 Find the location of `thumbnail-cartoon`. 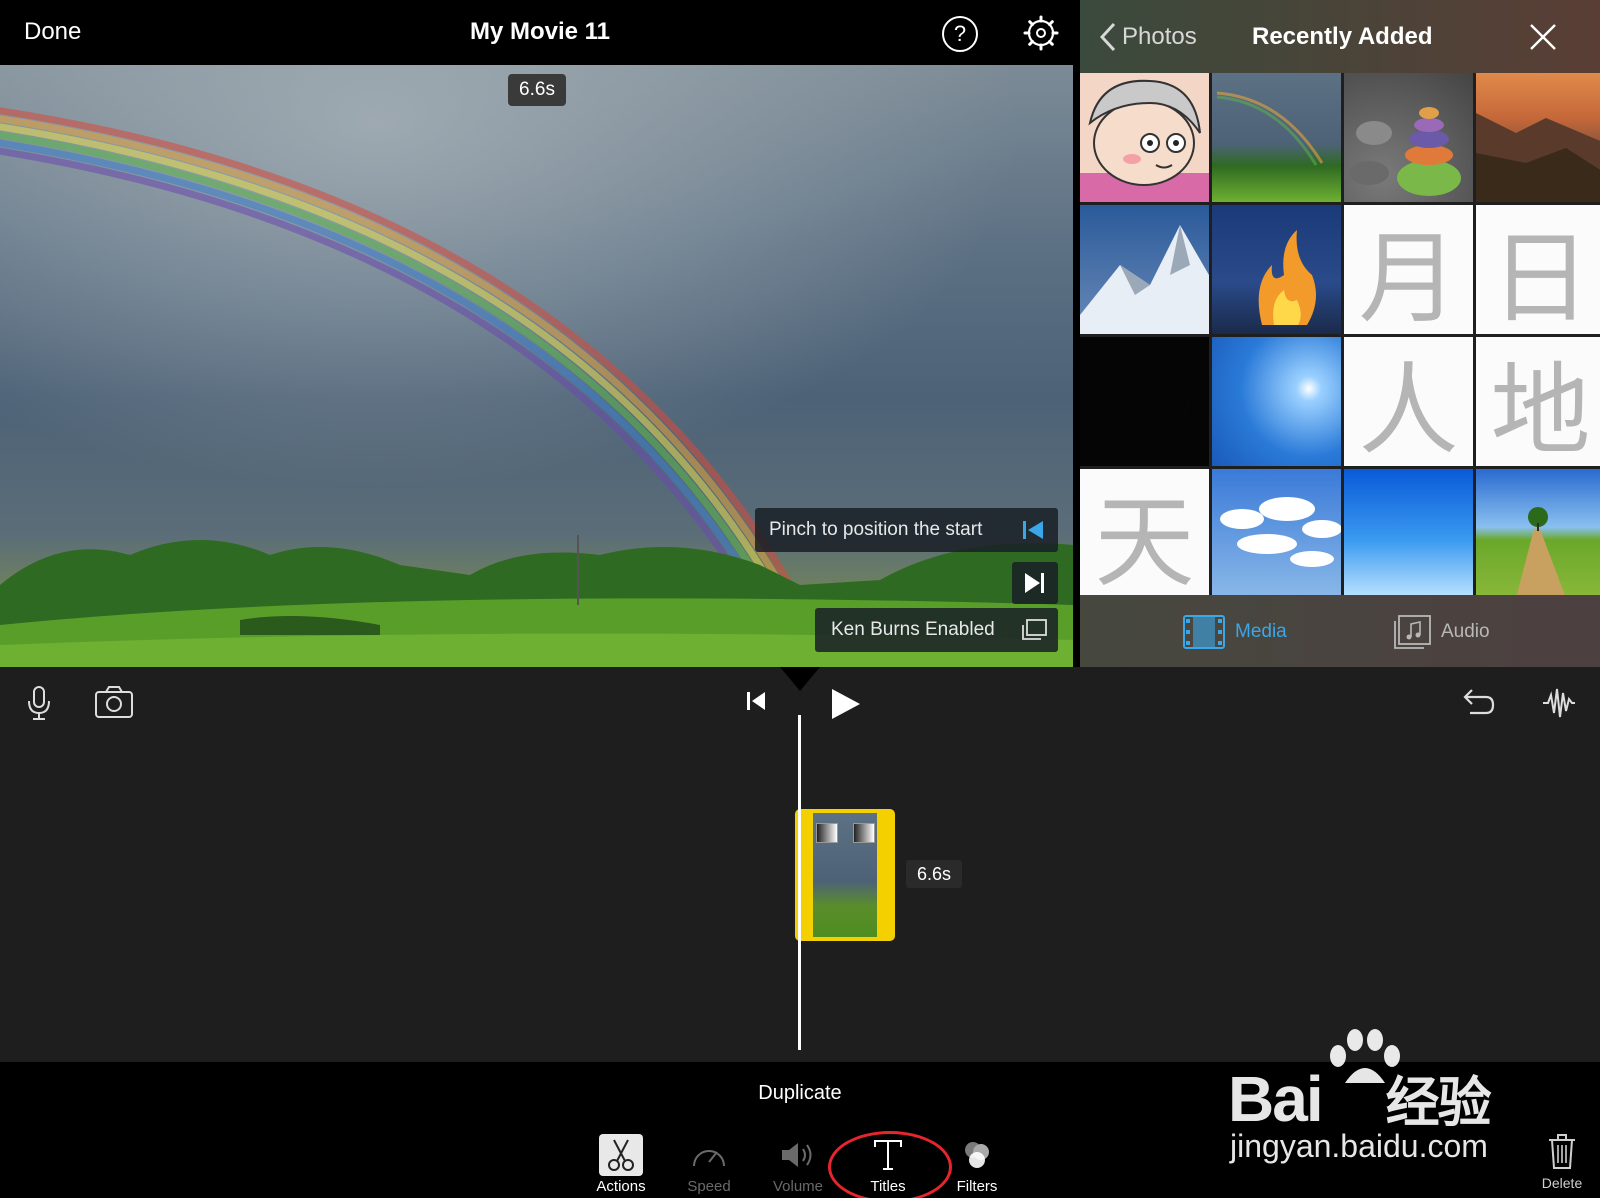

thumbnail-cartoon is located at coordinates (1144, 137).